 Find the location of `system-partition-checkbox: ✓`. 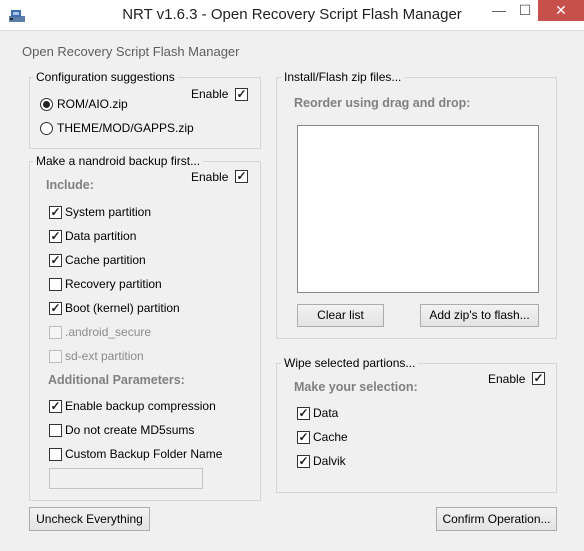

system-partition-checkbox: ✓ is located at coordinates (55, 212).